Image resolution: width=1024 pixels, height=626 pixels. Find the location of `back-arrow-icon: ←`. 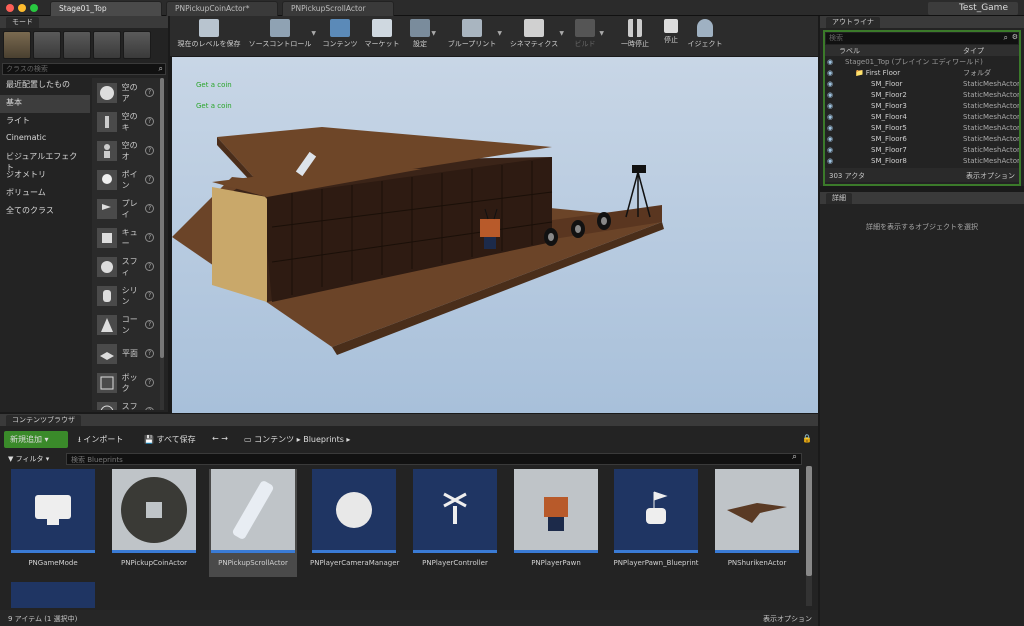

back-arrow-icon: ← is located at coordinates (215, 438).